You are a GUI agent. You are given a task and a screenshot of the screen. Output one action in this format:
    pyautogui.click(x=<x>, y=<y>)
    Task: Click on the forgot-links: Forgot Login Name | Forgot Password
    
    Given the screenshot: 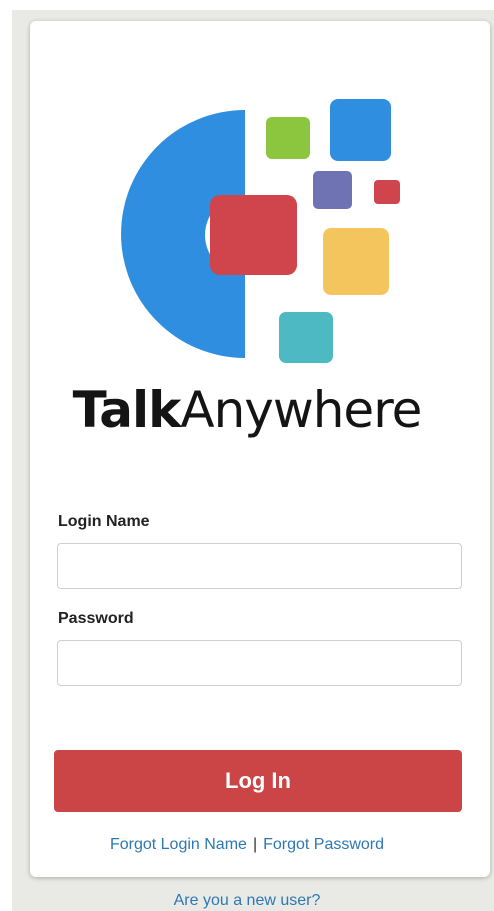 What is the action you would take?
    pyautogui.click(x=247, y=845)
    